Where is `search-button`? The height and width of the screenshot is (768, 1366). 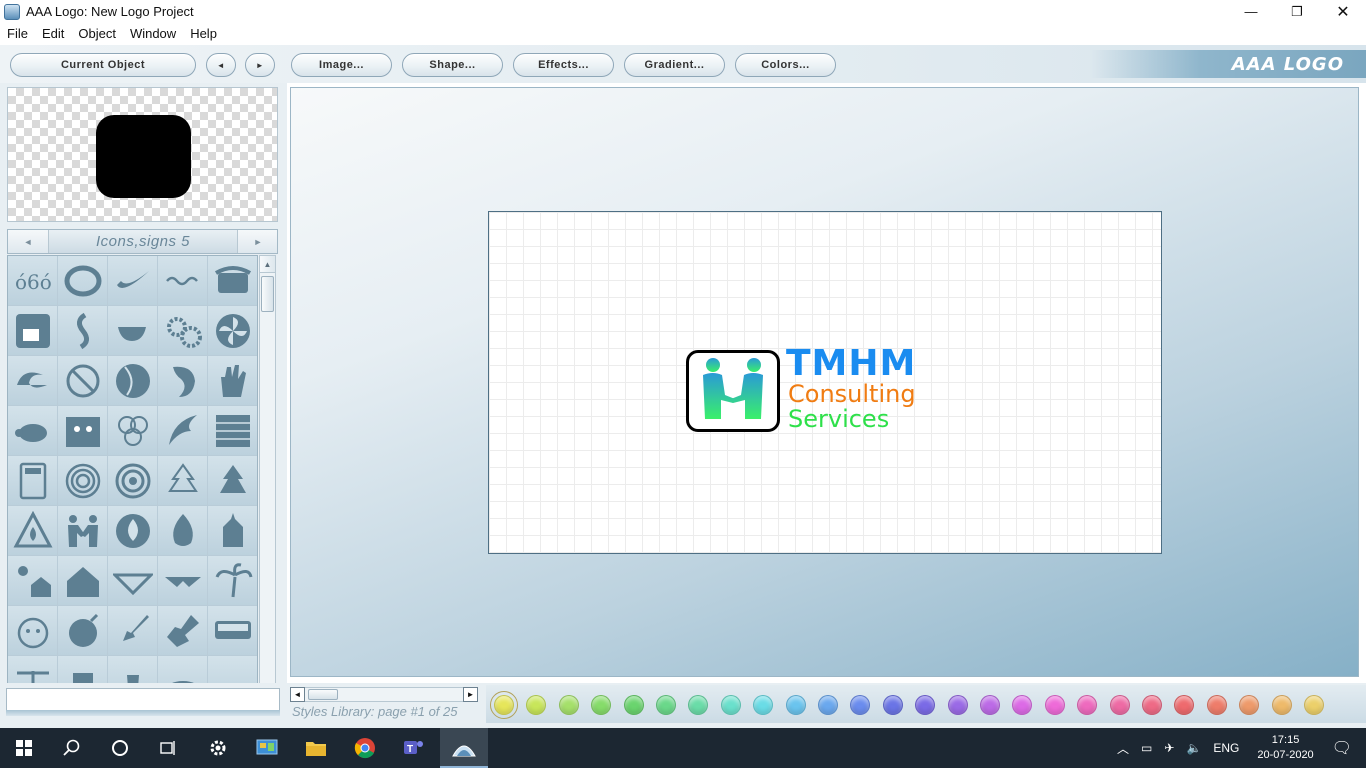
search-button is located at coordinates (72, 748).